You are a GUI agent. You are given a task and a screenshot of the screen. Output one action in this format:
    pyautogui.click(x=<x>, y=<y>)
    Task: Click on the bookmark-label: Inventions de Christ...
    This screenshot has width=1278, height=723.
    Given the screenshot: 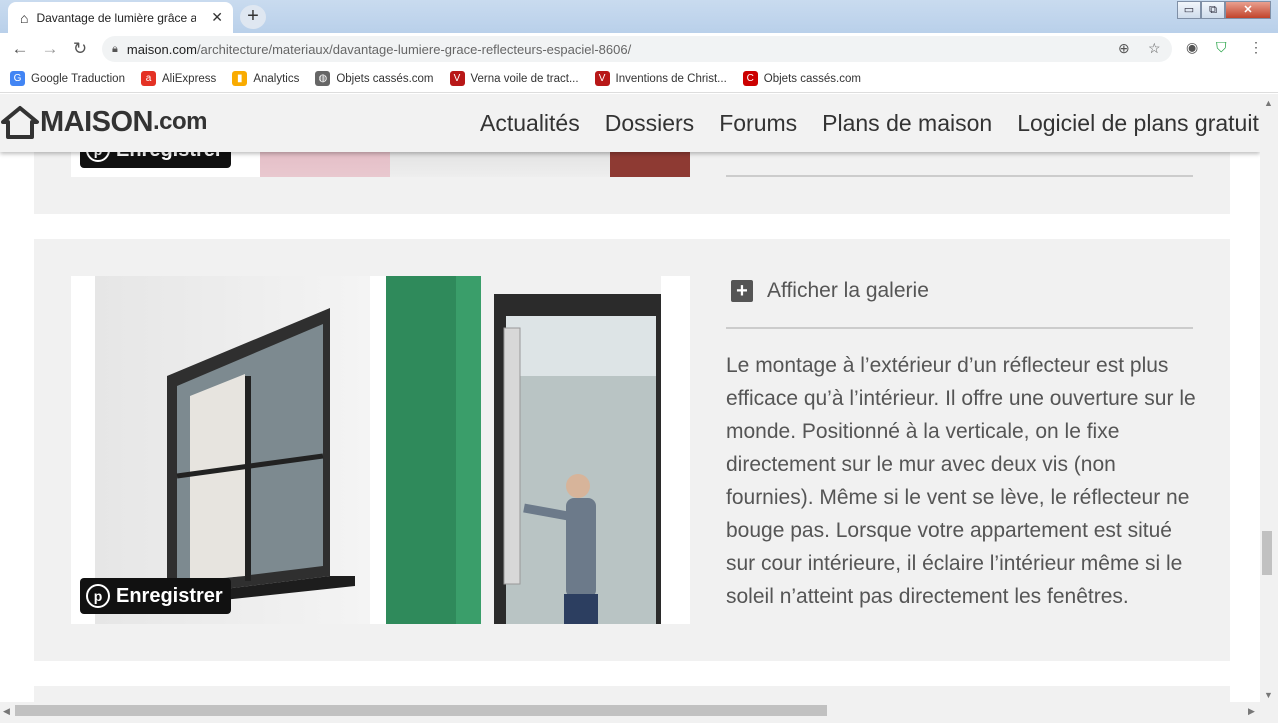 What is the action you would take?
    pyautogui.click(x=671, y=78)
    